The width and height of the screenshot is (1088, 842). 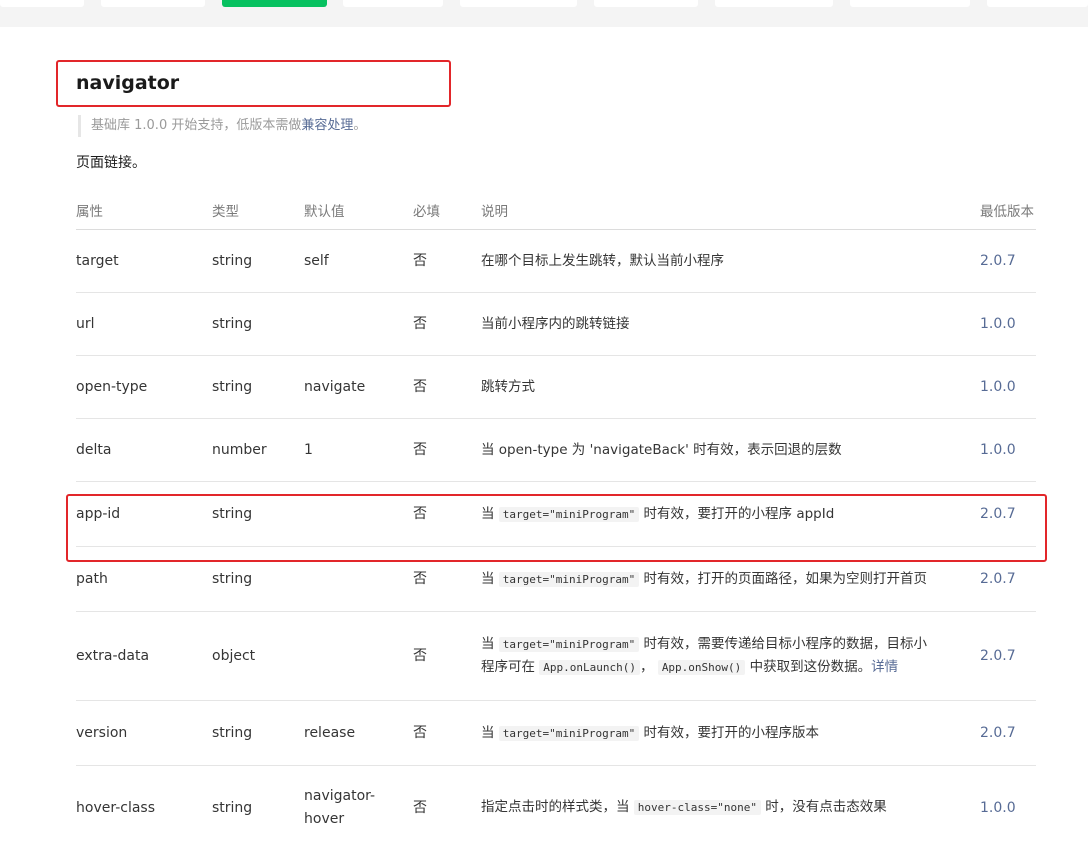 I want to click on code-snippet: App.onLaunch(), so click(x=590, y=667).